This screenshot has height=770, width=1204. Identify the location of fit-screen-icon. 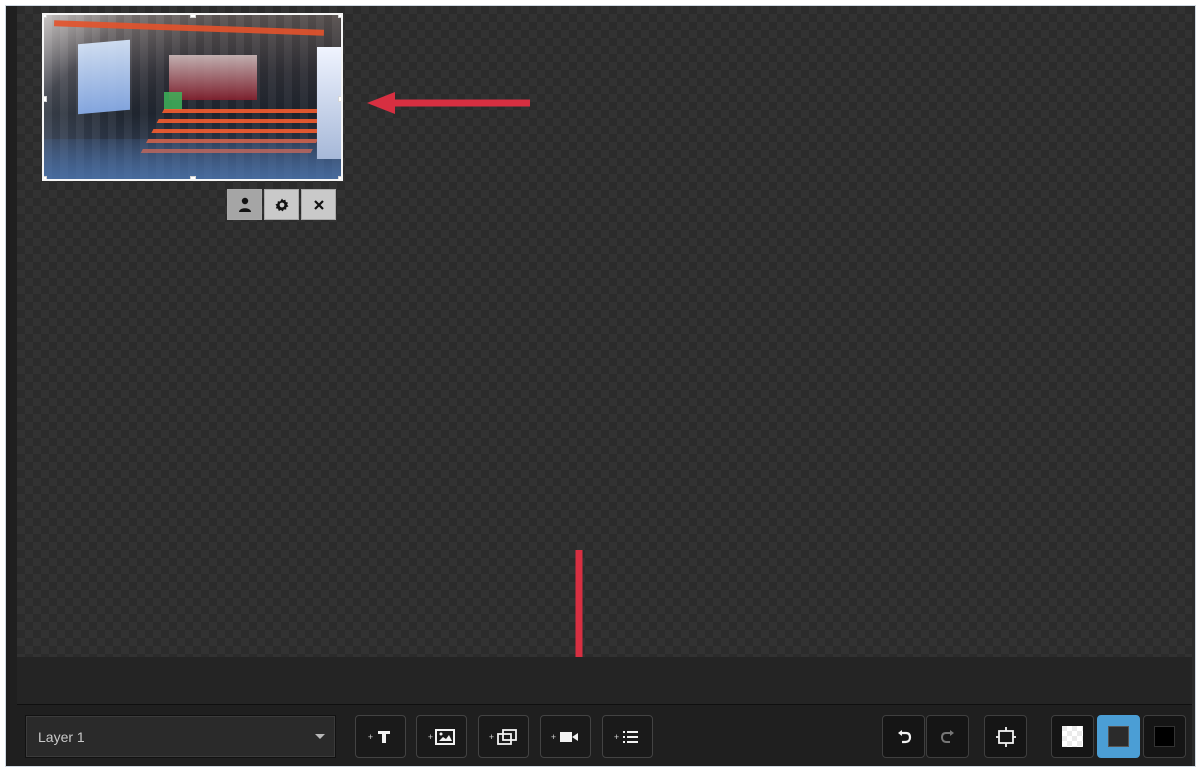
(1005, 736).